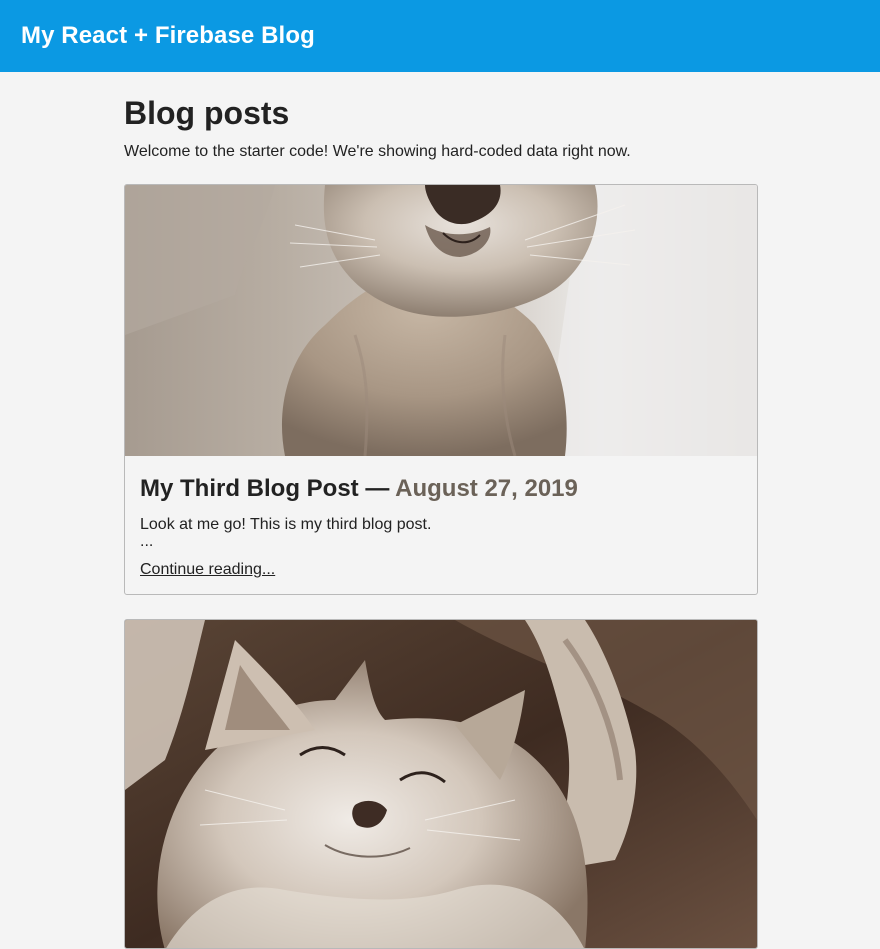 This screenshot has width=880, height=949. I want to click on post-heading: My Third Blog Post — August 27, 2019, so click(441, 489).